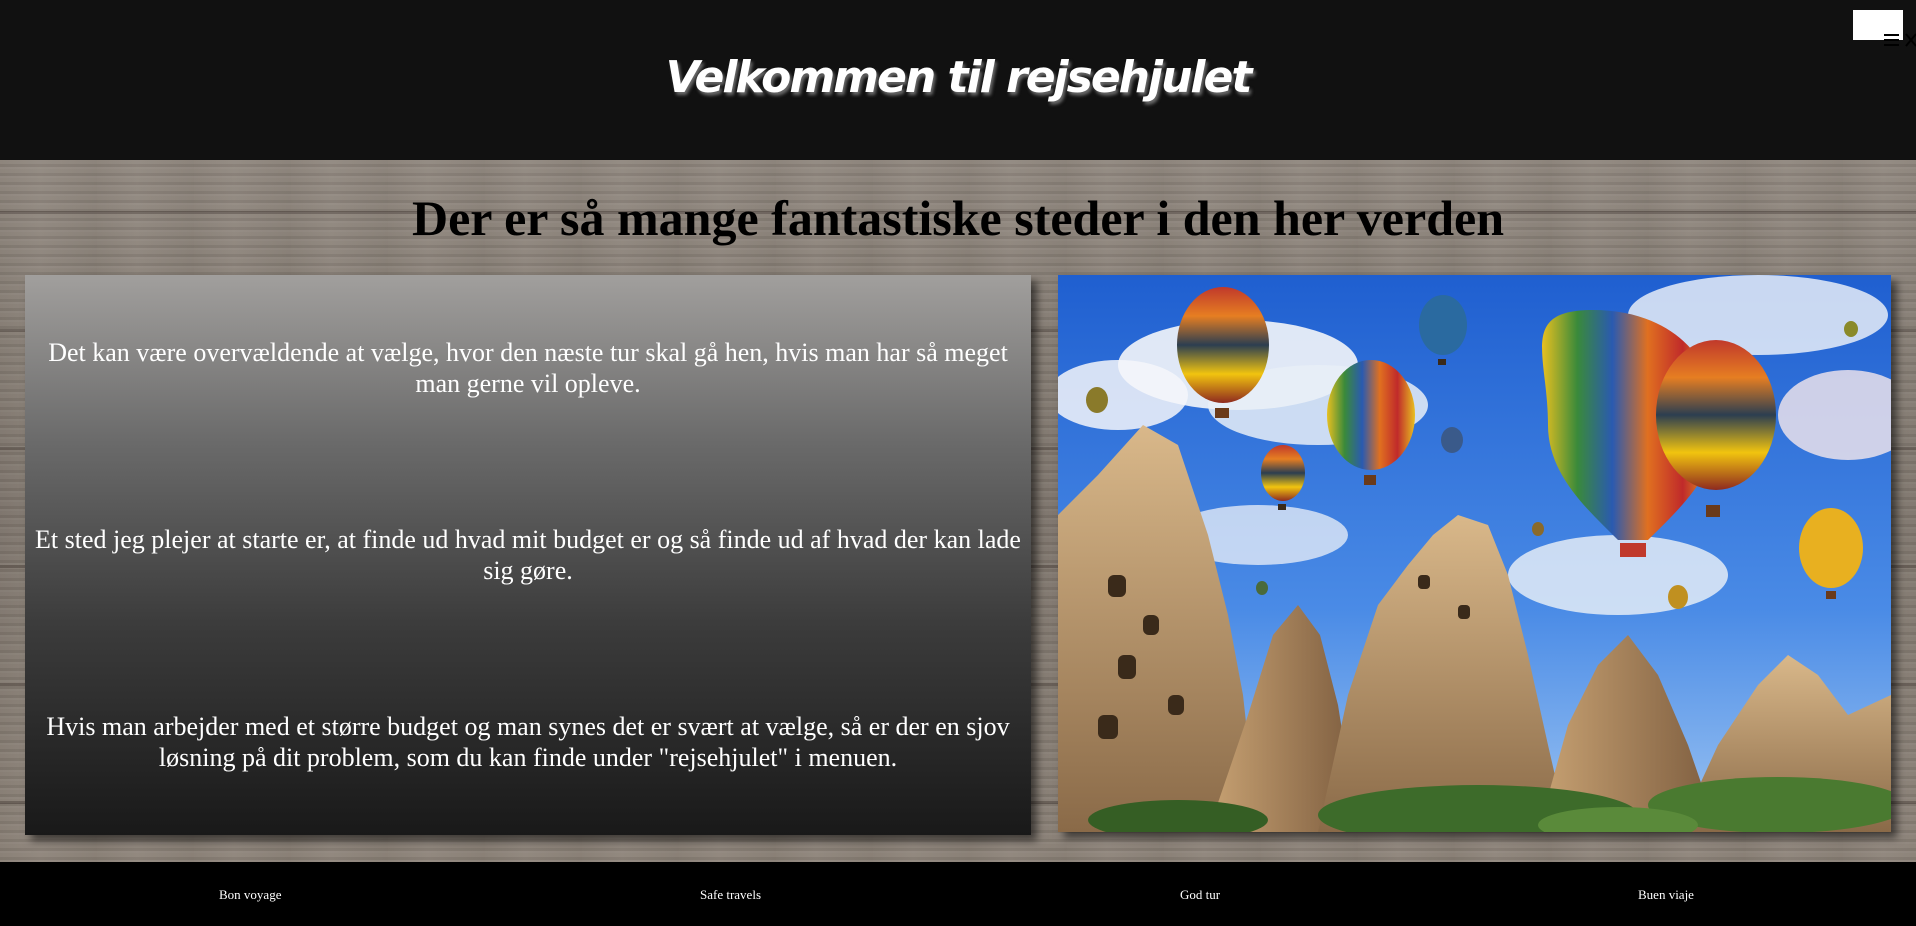 This screenshot has height=926, width=1916. Describe the element at coordinates (250, 895) in the screenshot. I see `footer-item-bon-voyage: Bon voyage` at that location.